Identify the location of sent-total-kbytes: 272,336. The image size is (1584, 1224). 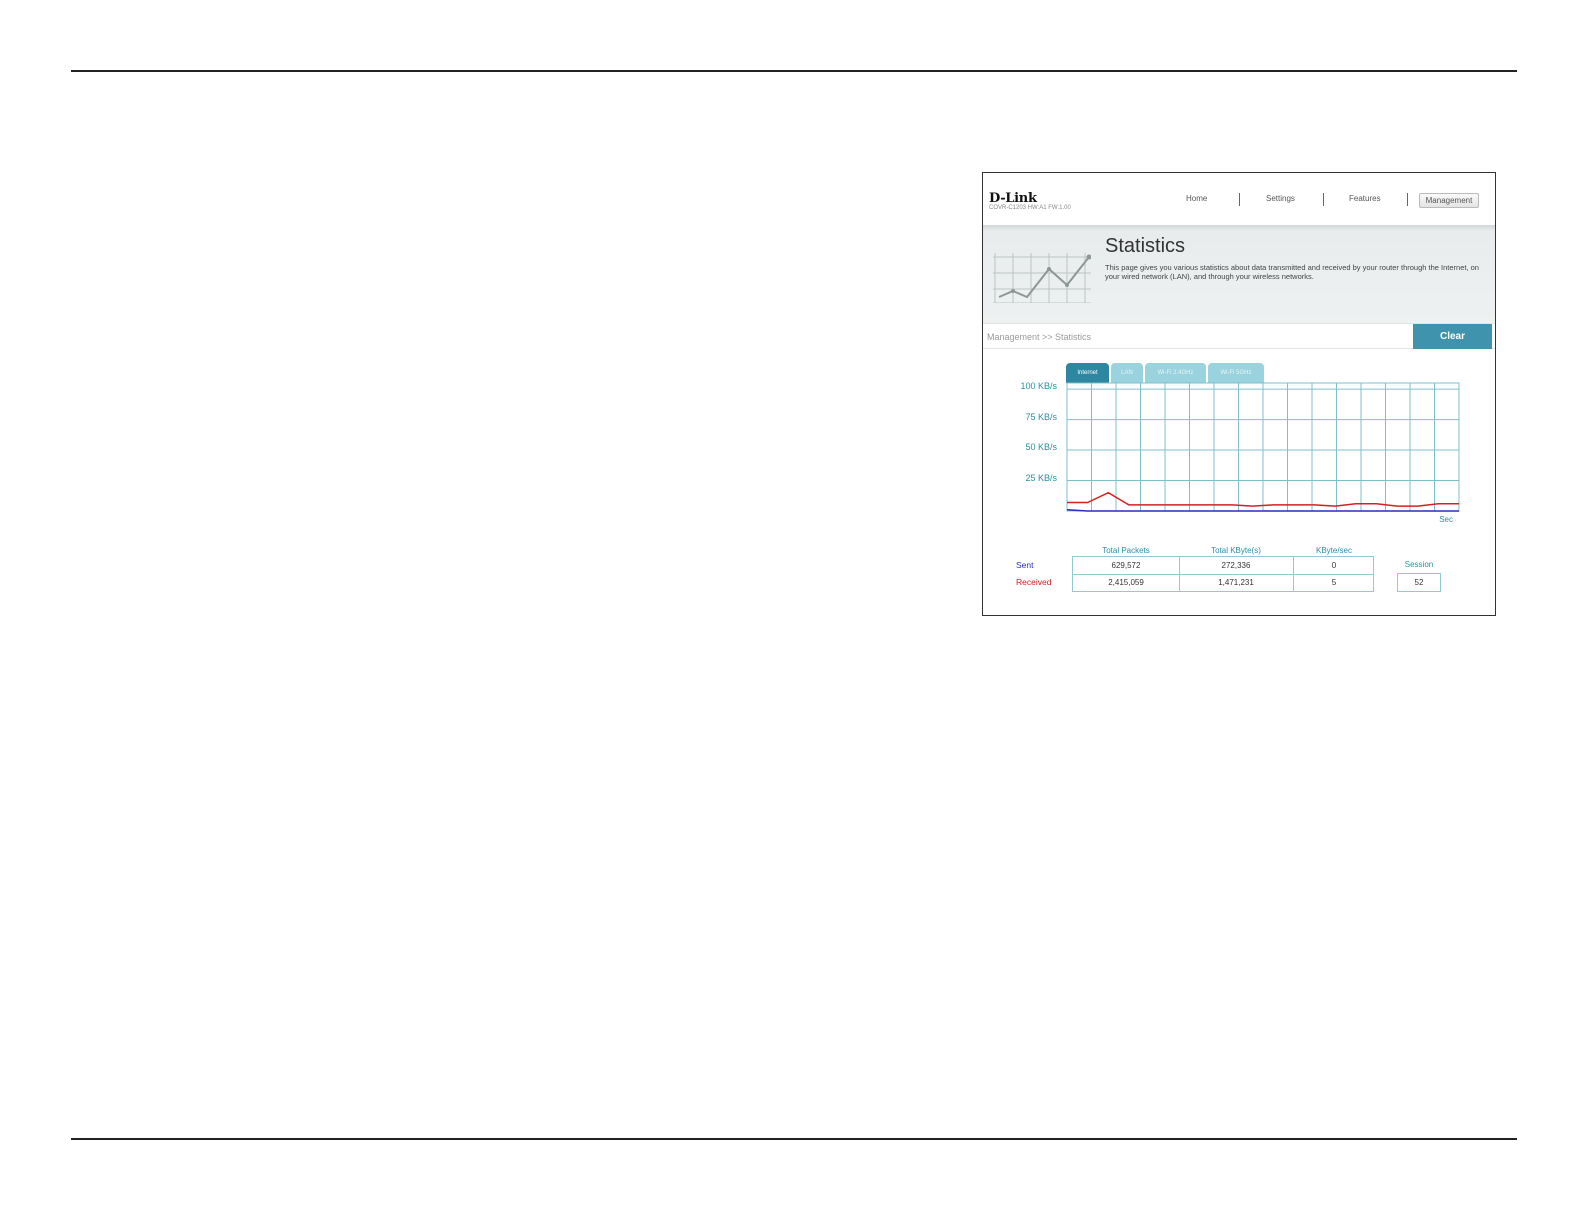
(1236, 565).